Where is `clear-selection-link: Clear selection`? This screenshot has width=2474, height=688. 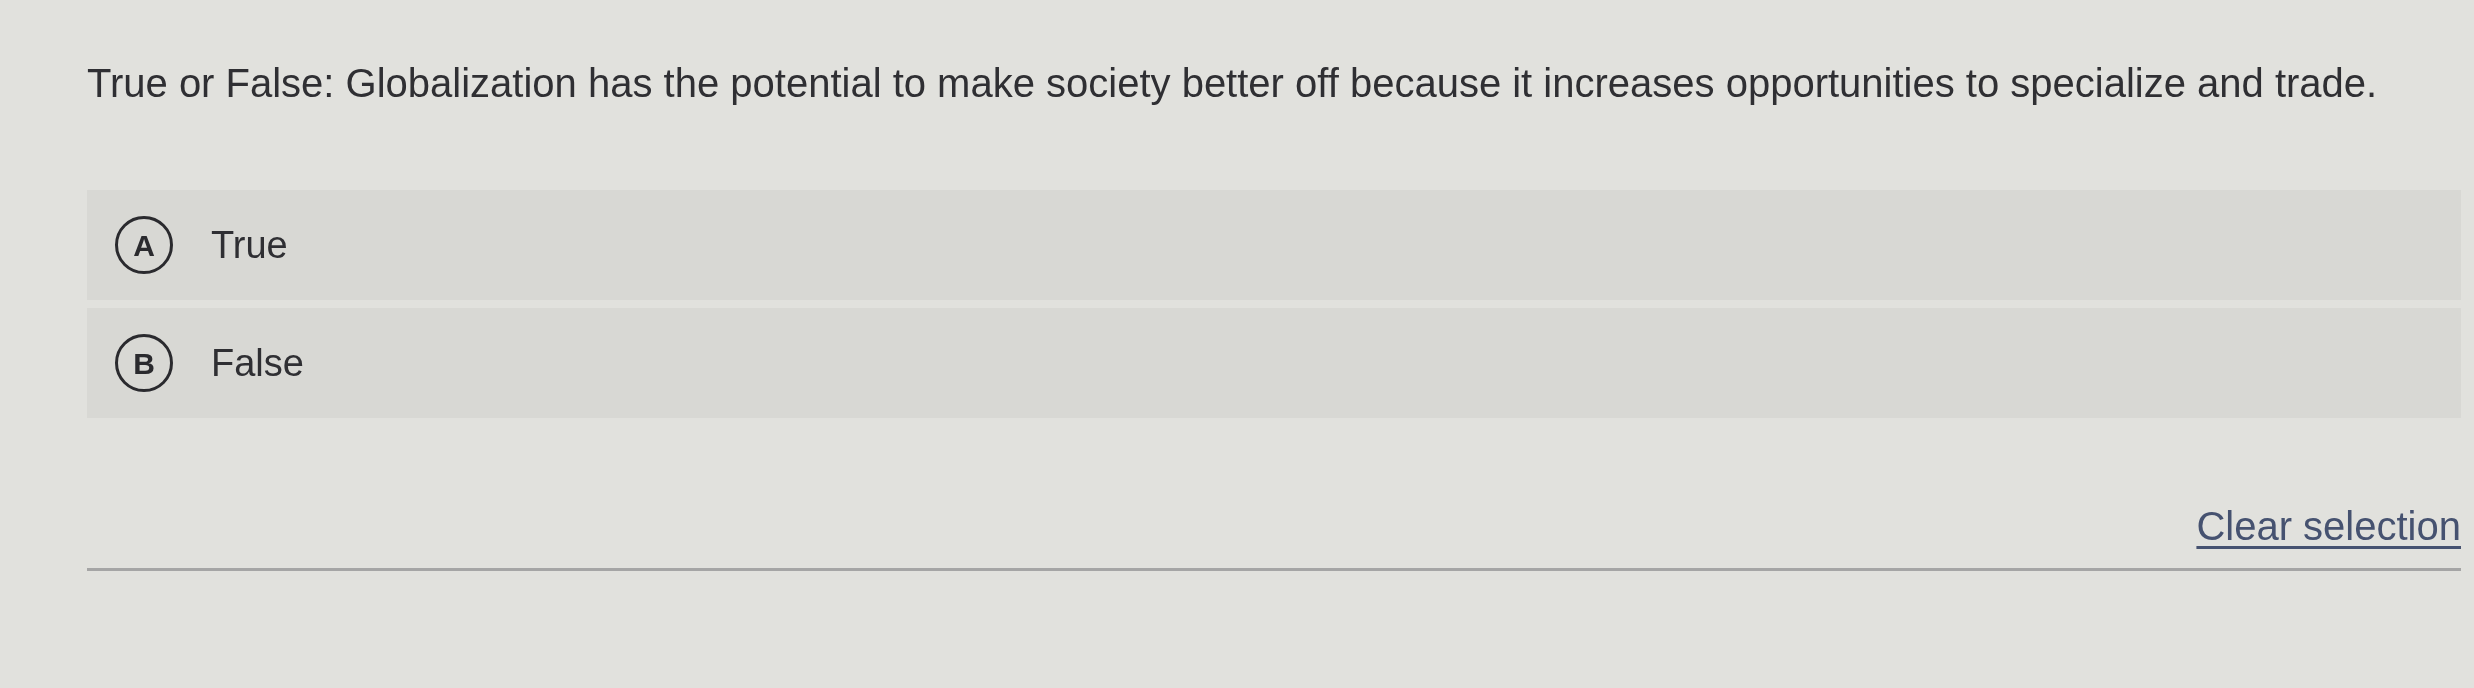
clear-selection-link: Clear selection is located at coordinates (2328, 526).